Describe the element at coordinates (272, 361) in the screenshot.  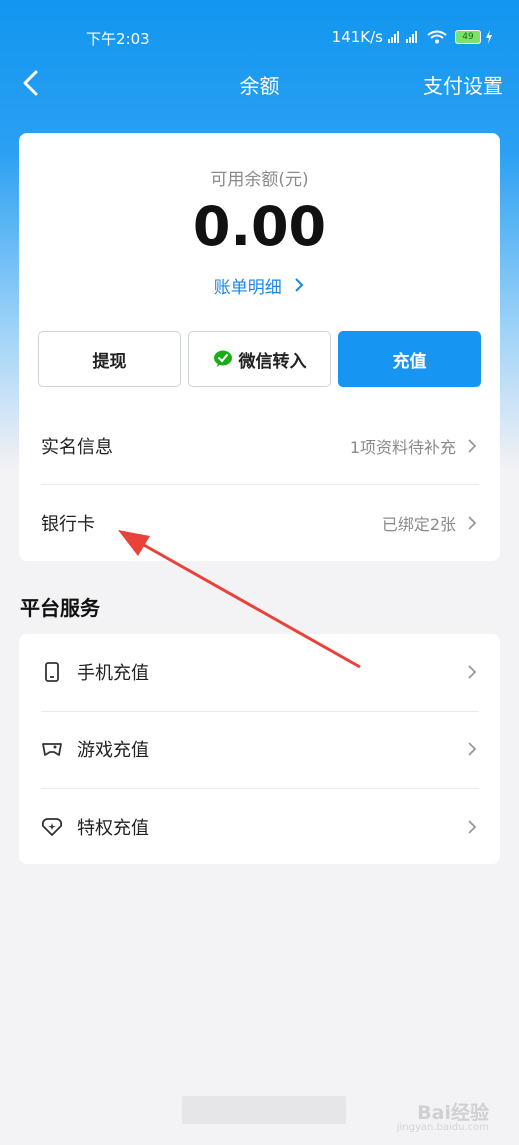
I see `wechat-transfer-label: 微信转入` at that location.